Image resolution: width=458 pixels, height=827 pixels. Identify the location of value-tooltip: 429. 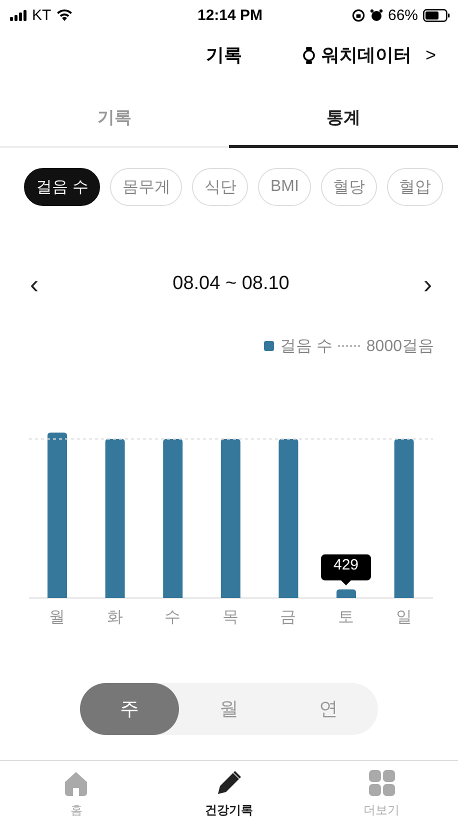
(346, 570).